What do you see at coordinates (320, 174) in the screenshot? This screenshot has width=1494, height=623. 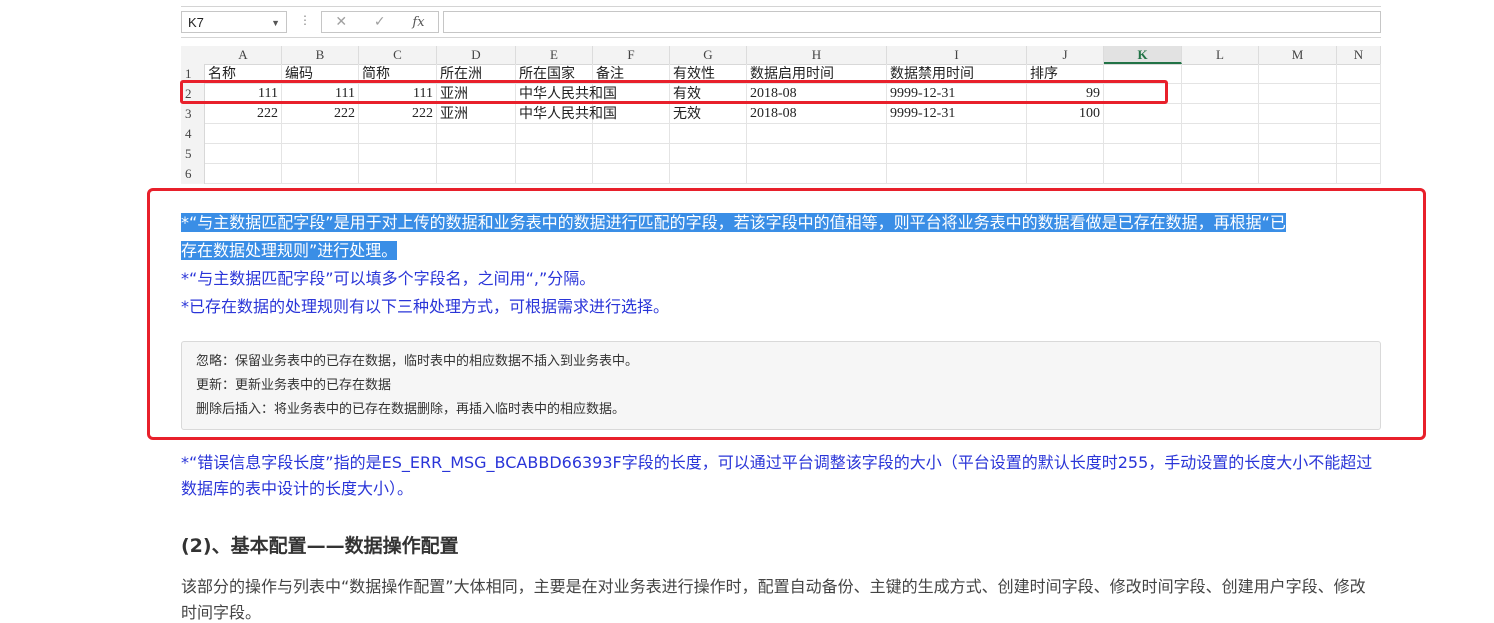 I see `cell-b6` at bounding box center [320, 174].